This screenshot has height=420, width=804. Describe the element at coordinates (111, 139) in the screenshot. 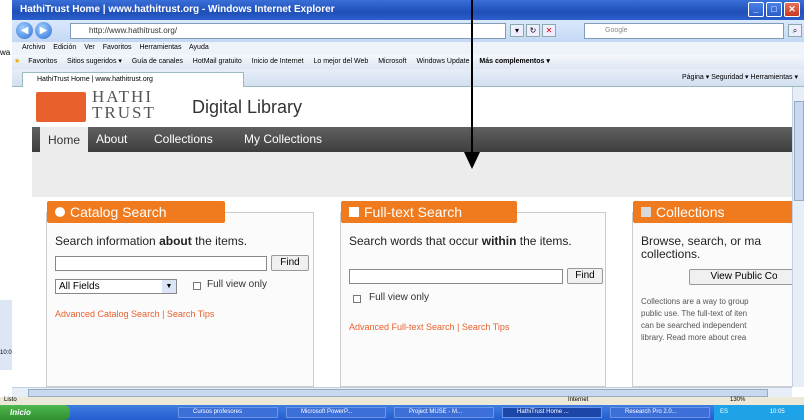

I see `nav-about: About` at that location.